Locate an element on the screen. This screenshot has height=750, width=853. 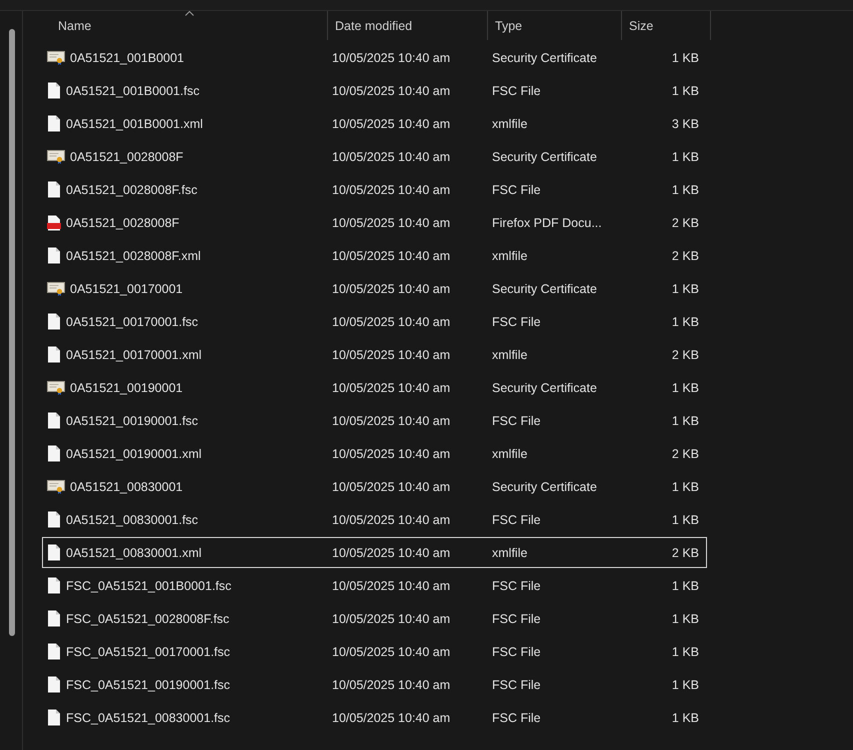
file-row: FSC_0A51521_0028008F.fsc 10/05/2025 10:40 am FSC File 1 KB is located at coordinates (374, 618).